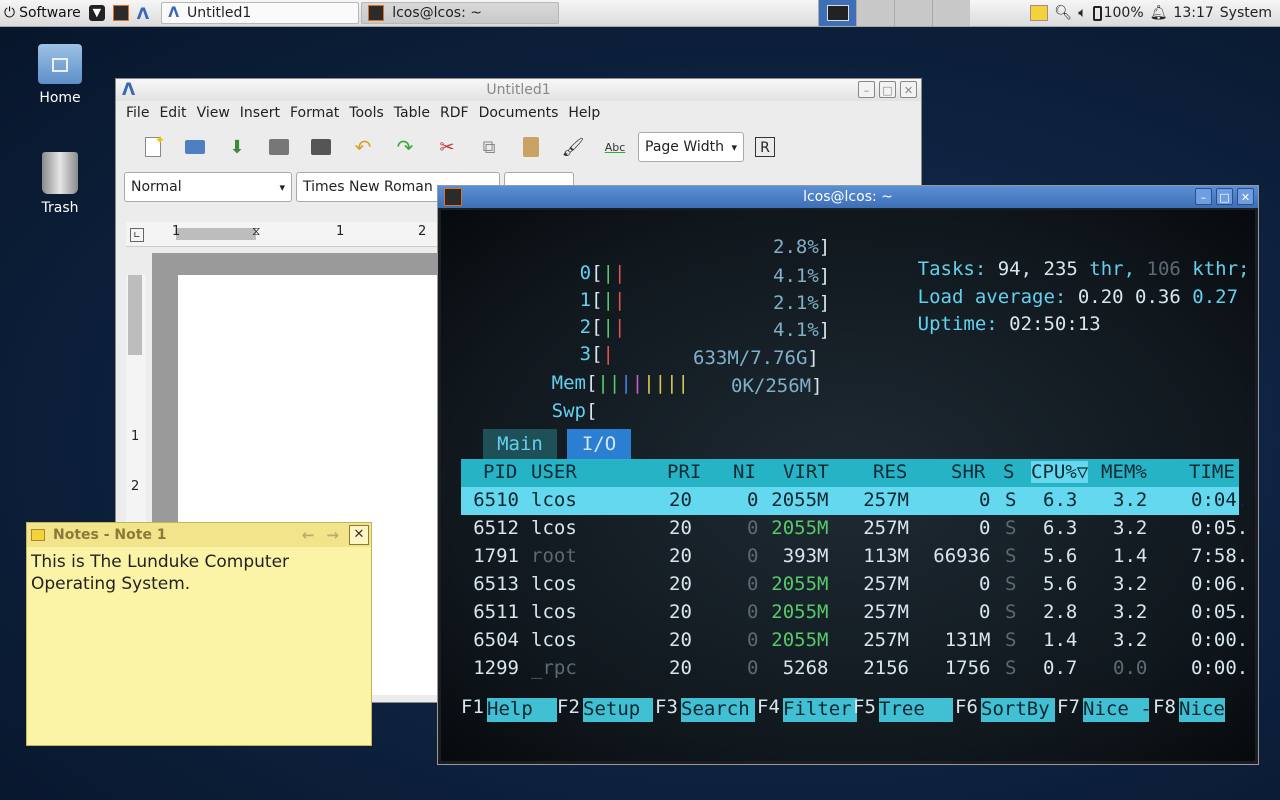  I want to click on column-ni: NI, so click(744, 472).